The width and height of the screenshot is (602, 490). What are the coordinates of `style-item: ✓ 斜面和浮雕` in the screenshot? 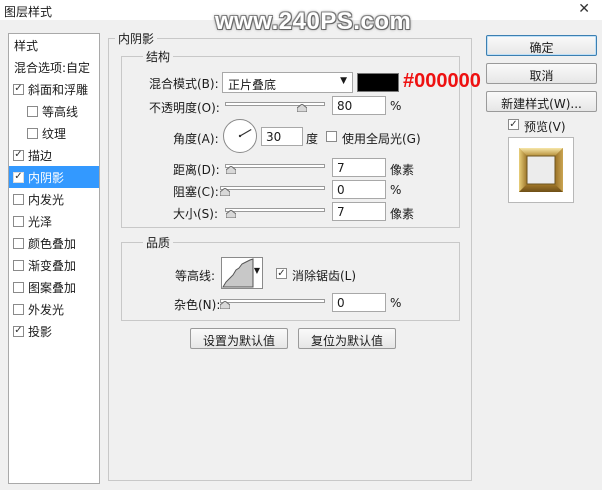 It's located at (54, 89).